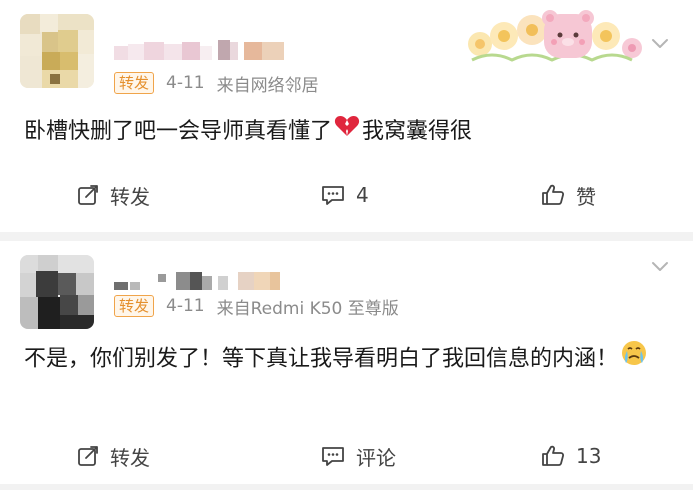 This screenshot has height=490, width=693. What do you see at coordinates (362, 195) in the screenshot?
I see `comment-count: 4` at bounding box center [362, 195].